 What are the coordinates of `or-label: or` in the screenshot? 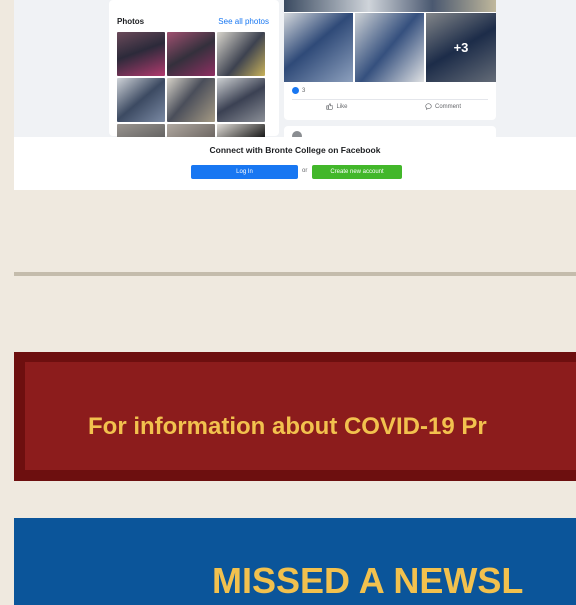 It's located at (305, 171).